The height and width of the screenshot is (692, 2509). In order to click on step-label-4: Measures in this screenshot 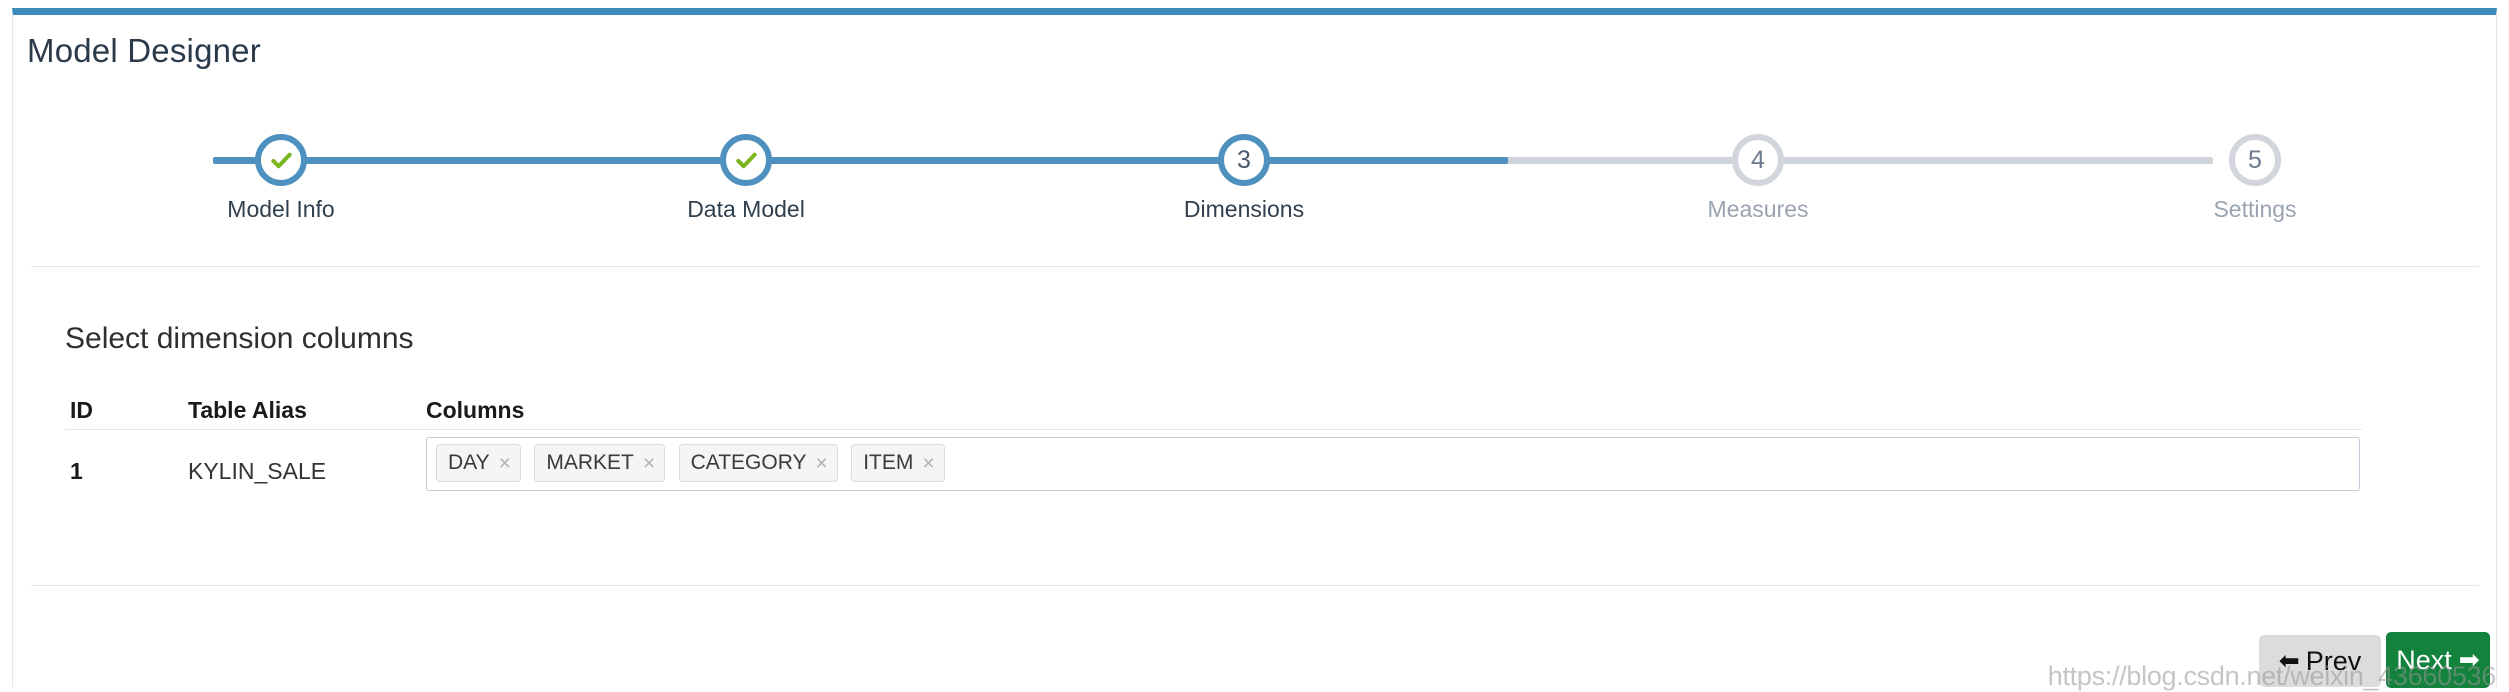, I will do `click(1758, 209)`.